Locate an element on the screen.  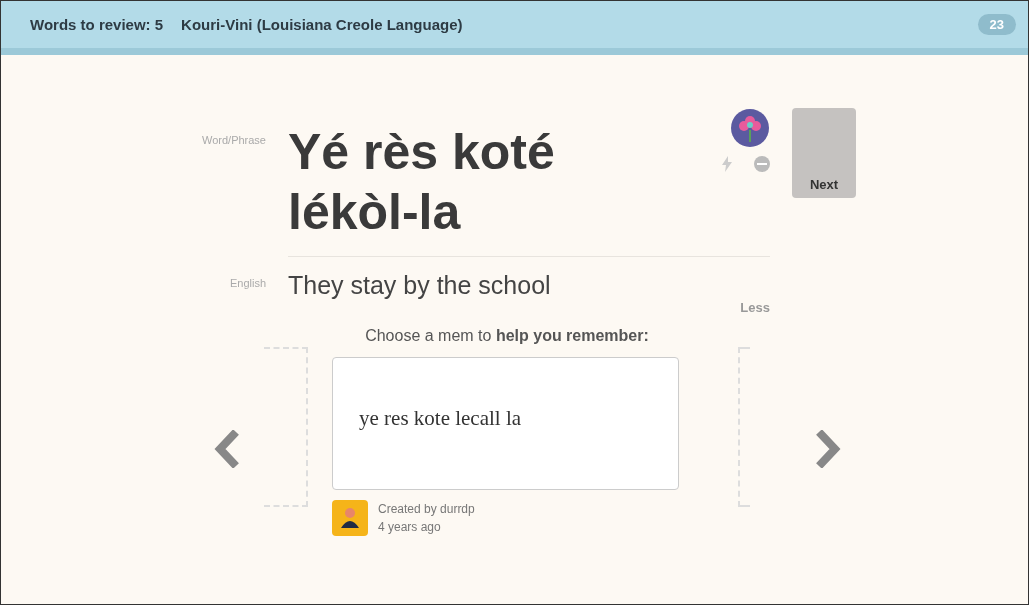
created-time: 4 years ago is located at coordinates (410, 527).